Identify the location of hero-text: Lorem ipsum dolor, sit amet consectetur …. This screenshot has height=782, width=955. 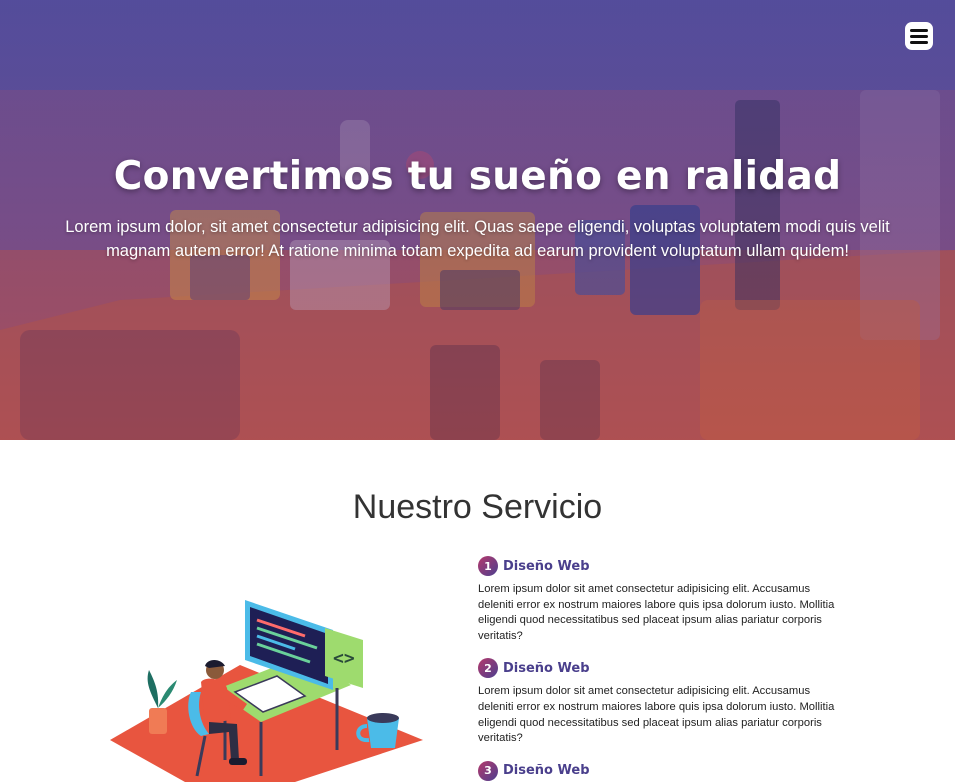
(477, 239).